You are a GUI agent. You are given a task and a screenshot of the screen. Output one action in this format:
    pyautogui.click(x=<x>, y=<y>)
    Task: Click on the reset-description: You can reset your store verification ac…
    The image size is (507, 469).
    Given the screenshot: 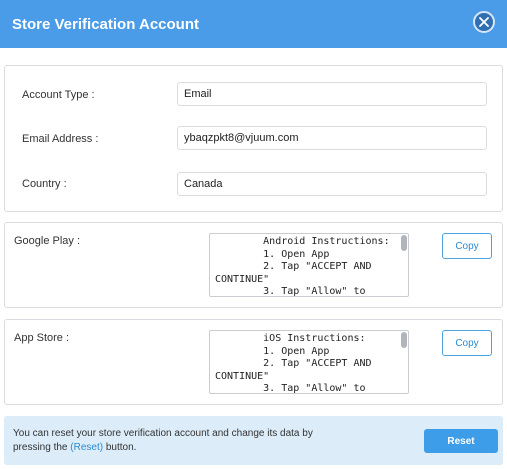 What is the action you would take?
    pyautogui.click(x=163, y=441)
    